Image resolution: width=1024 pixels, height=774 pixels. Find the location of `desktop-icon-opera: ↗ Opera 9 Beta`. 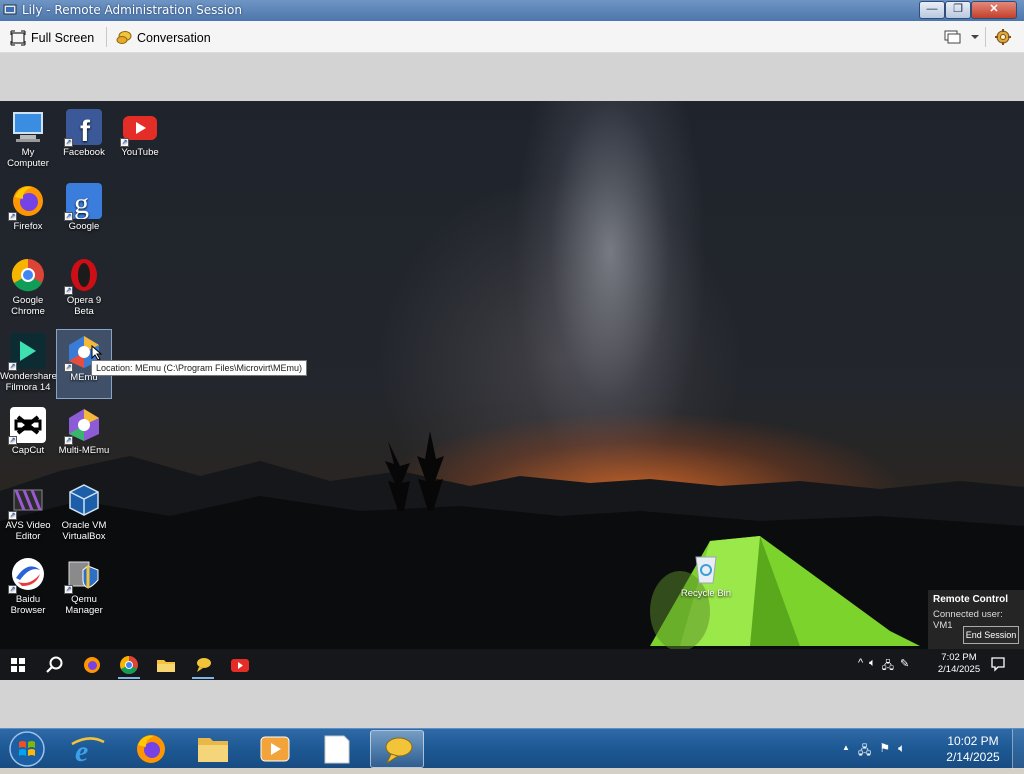

desktop-icon-opera: ↗ Opera 9 Beta is located at coordinates (84, 288).